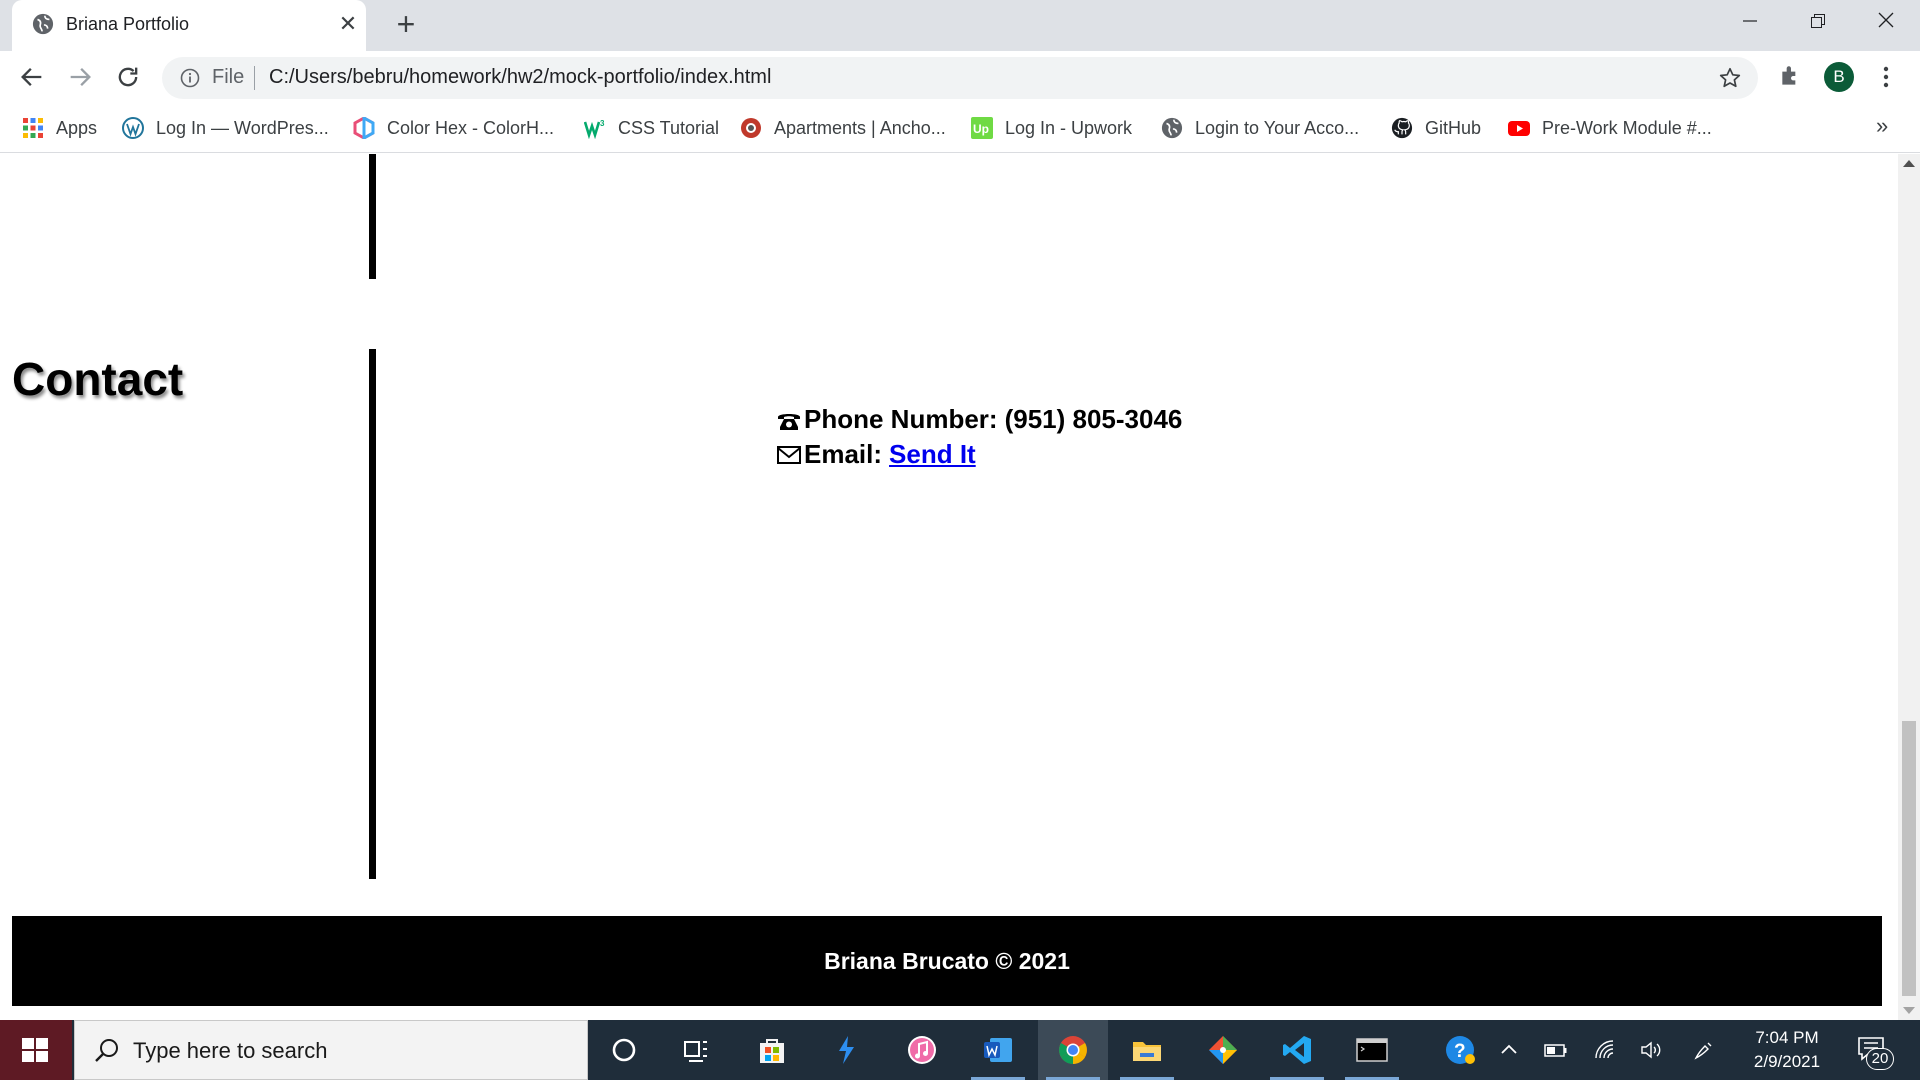 Image resolution: width=1920 pixels, height=1080 pixels. What do you see at coordinates (1704, 1050) in the screenshot?
I see `pen-icon` at bounding box center [1704, 1050].